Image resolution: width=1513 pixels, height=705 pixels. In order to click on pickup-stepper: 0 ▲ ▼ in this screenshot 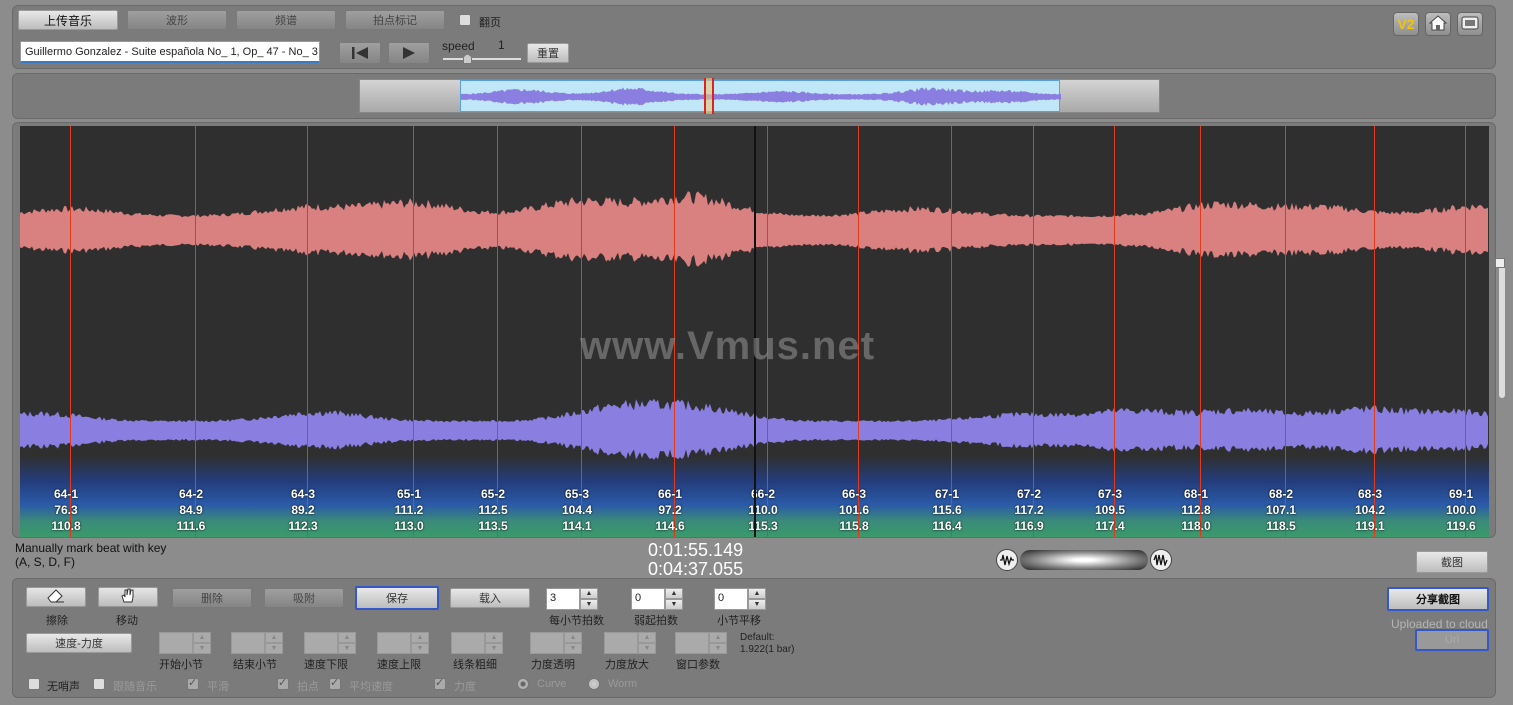, I will do `click(658, 599)`.